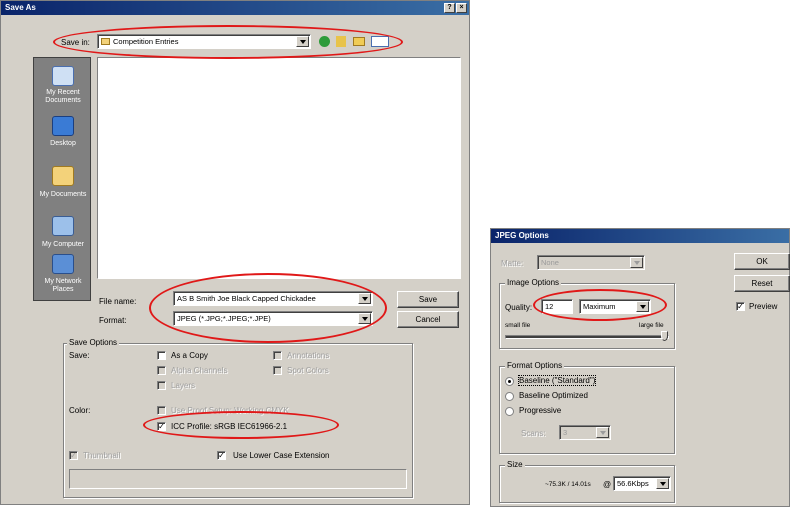  What do you see at coordinates (519, 307) in the screenshot?
I see `quality-label: Quality:` at bounding box center [519, 307].